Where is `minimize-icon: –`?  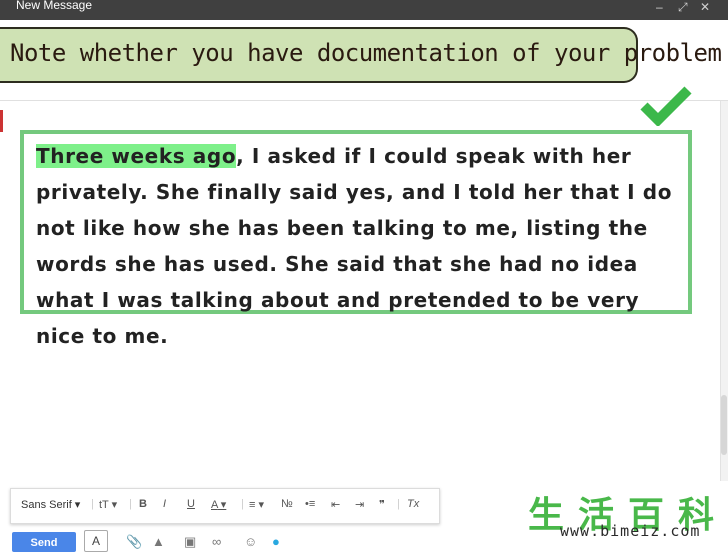 minimize-icon: – is located at coordinates (659, 7).